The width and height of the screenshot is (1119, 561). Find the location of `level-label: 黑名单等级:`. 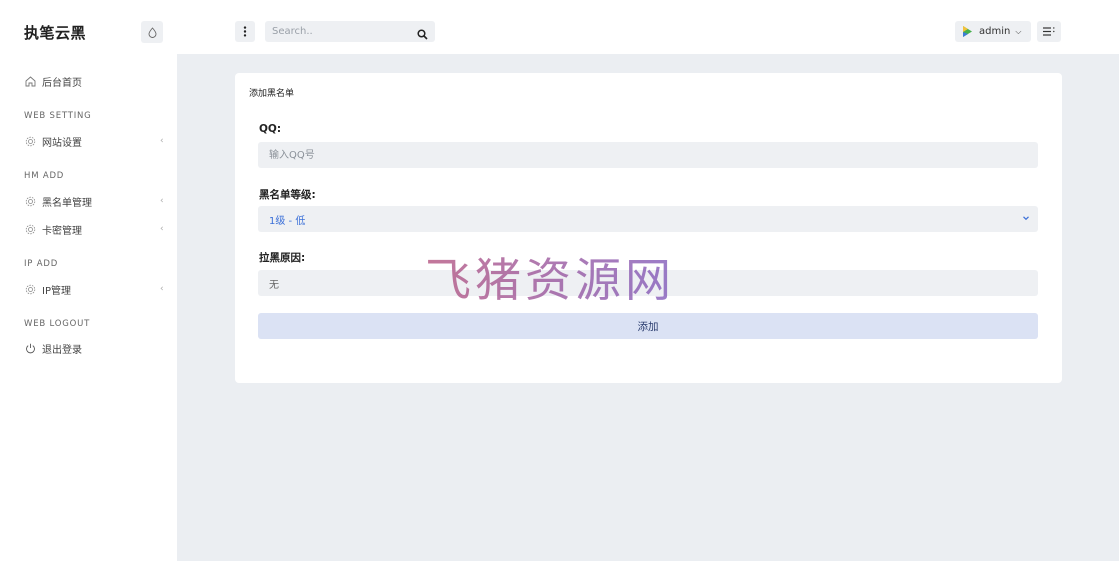

level-label: 黑名单等级: is located at coordinates (287, 195).